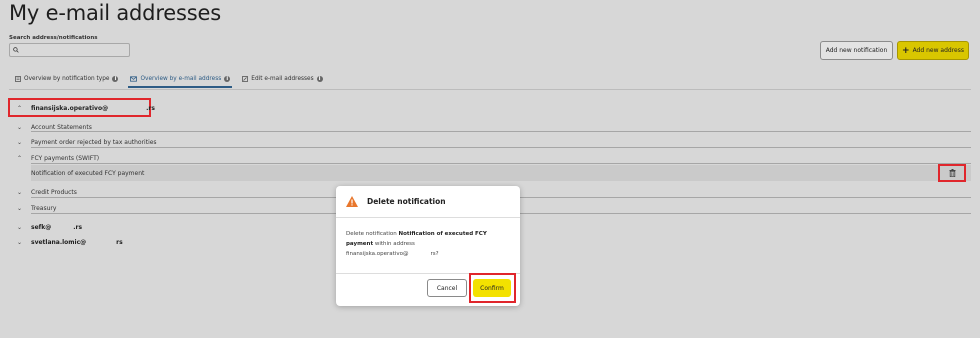 The width and height of the screenshot is (980, 338). I want to click on notification-label: Notification of executed FCY payment, so click(88, 173).